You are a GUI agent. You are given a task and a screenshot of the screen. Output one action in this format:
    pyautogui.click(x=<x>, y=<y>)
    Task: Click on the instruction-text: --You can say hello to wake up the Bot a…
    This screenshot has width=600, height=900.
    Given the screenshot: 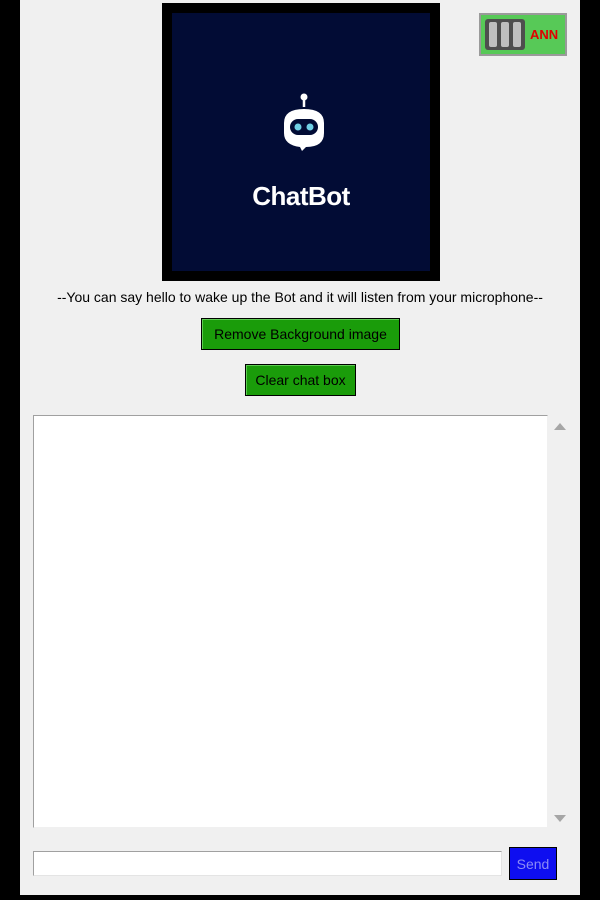 What is the action you would take?
    pyautogui.click(x=300, y=297)
    